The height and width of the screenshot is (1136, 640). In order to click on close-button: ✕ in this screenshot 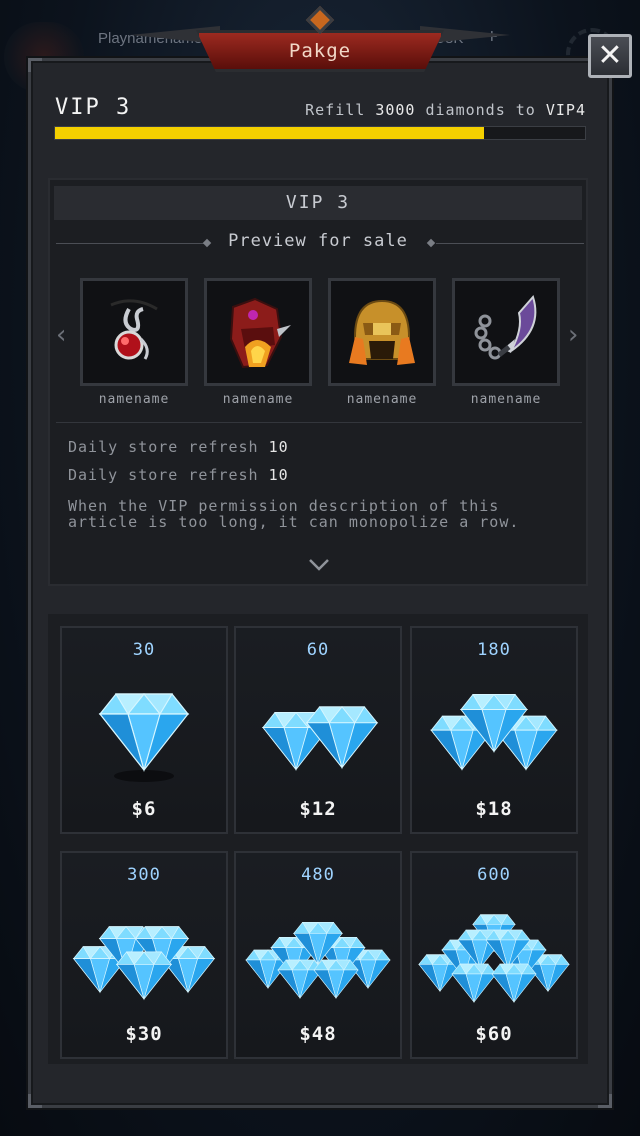, I will do `click(610, 56)`.